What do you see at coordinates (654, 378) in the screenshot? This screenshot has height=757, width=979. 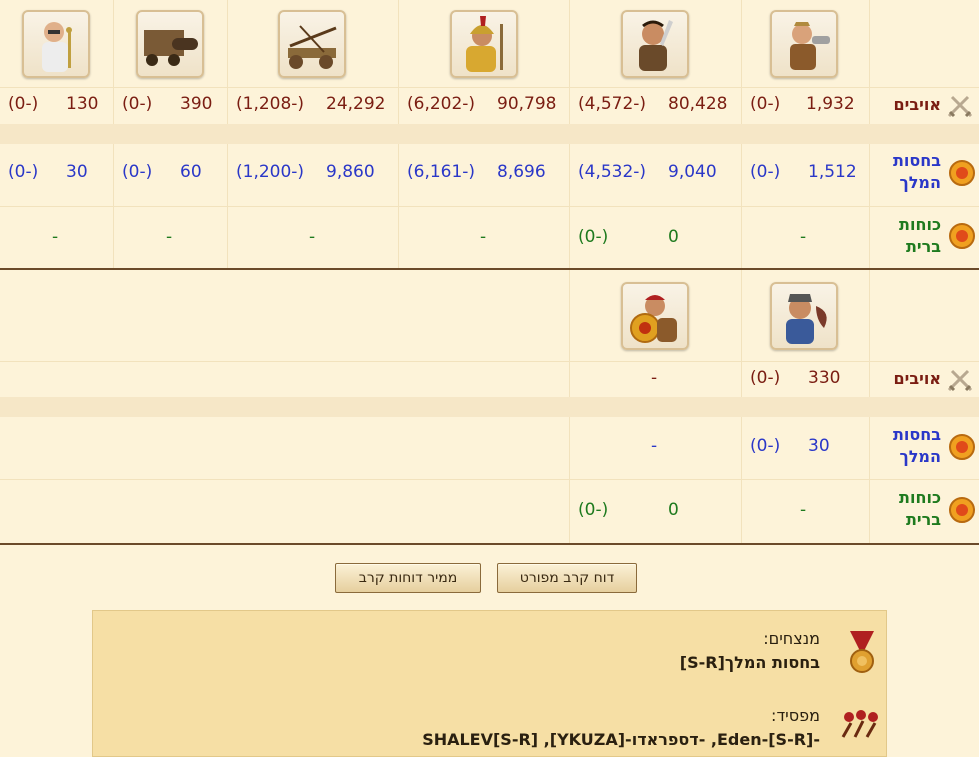 I see `enemy-value-b2: -` at bounding box center [654, 378].